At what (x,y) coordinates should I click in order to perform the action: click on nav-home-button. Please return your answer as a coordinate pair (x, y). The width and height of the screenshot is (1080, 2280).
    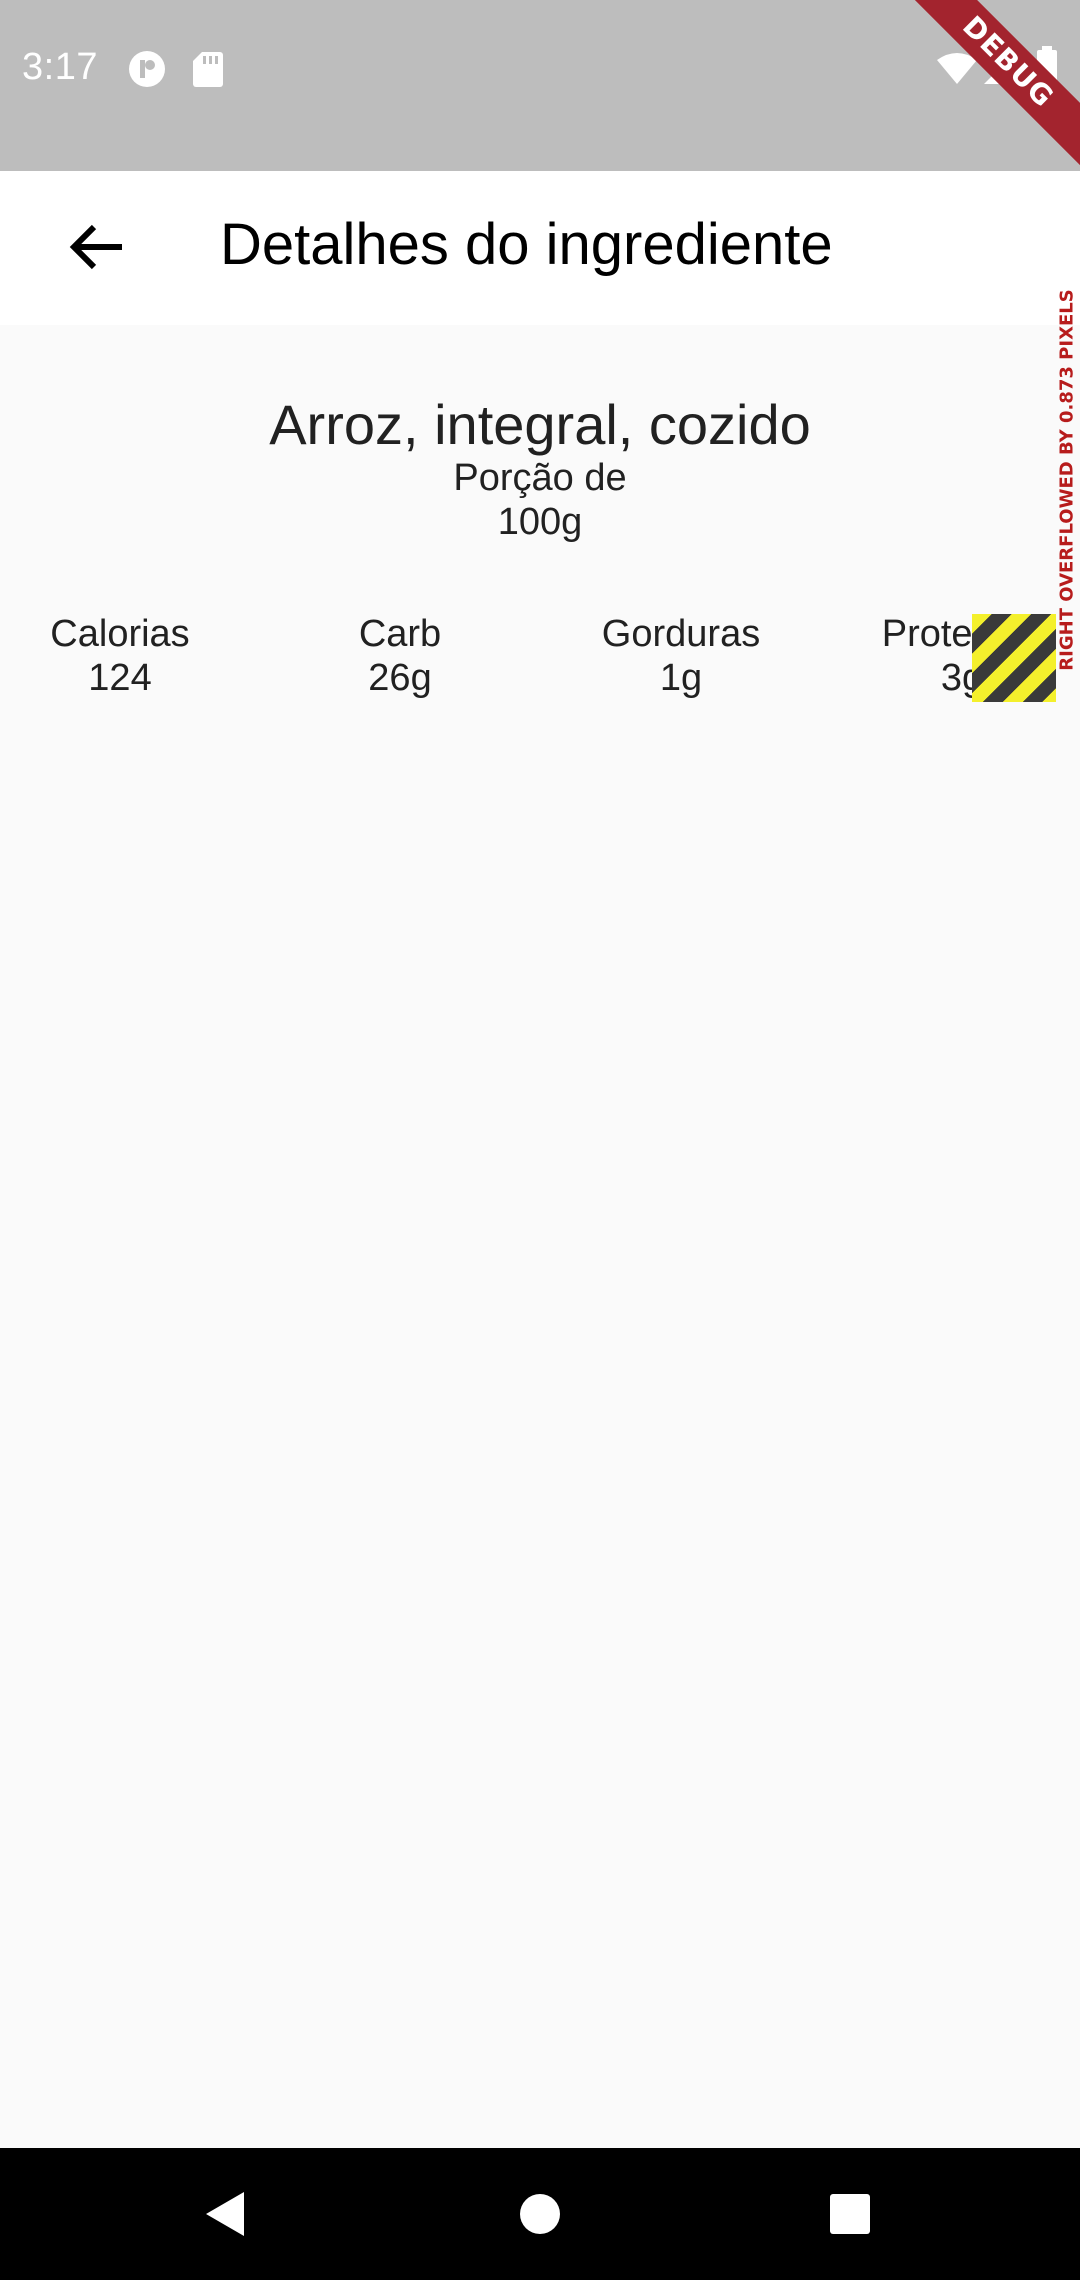
    Looking at the image, I should click on (540, 2216).